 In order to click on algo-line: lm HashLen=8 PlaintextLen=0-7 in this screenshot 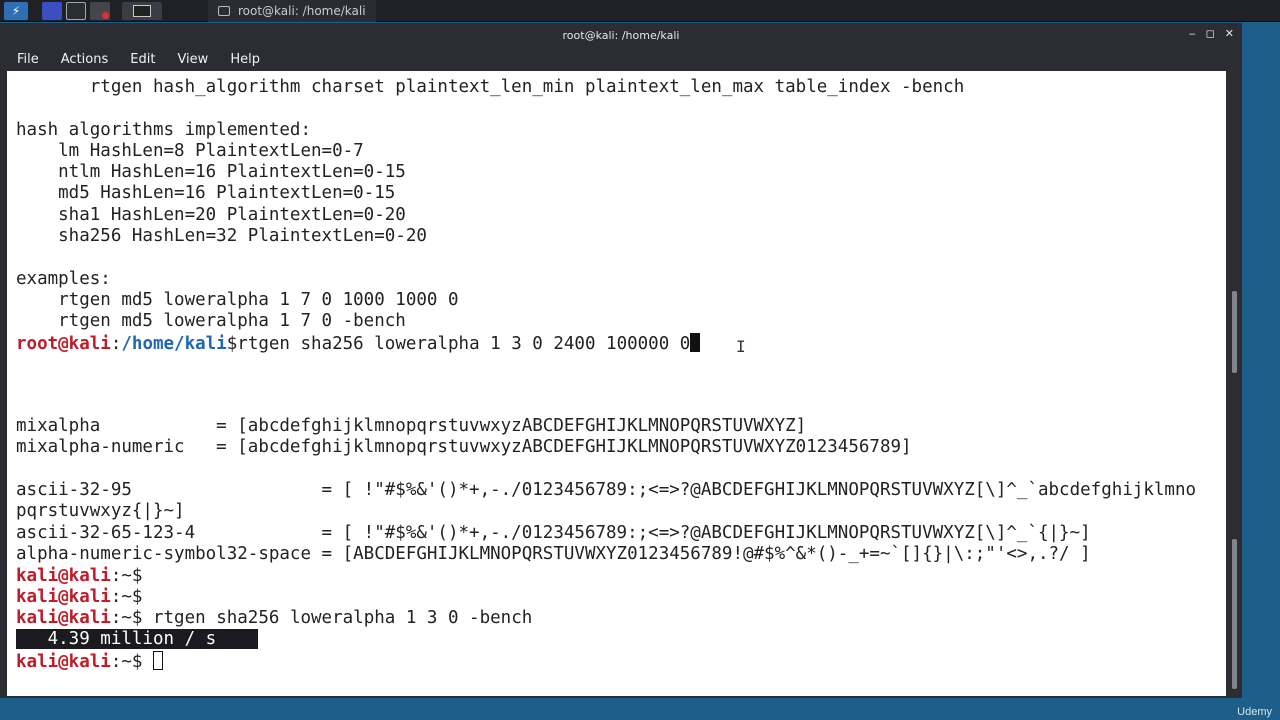, I will do `click(190, 151)`.